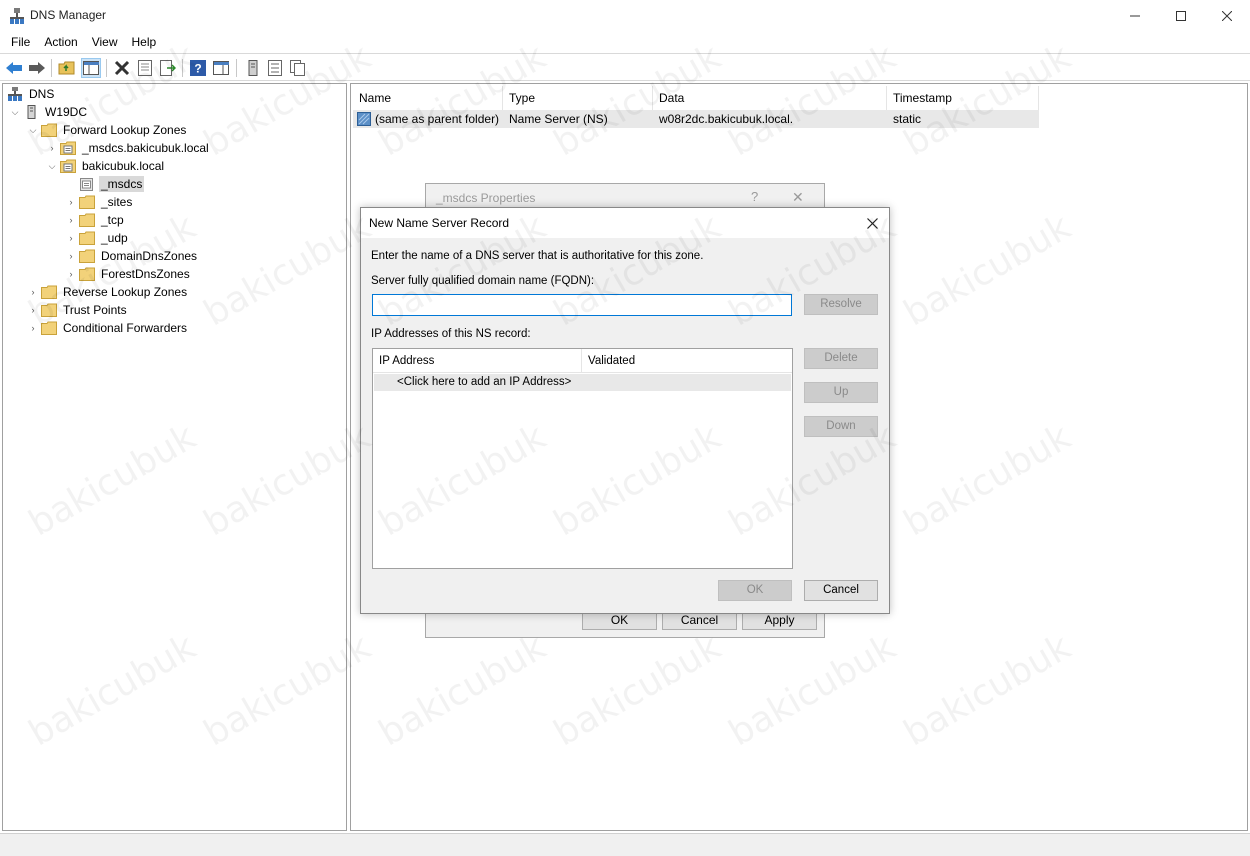 Image resolution: width=1250 pixels, height=856 pixels. I want to click on dns-icon, so click(15, 94).